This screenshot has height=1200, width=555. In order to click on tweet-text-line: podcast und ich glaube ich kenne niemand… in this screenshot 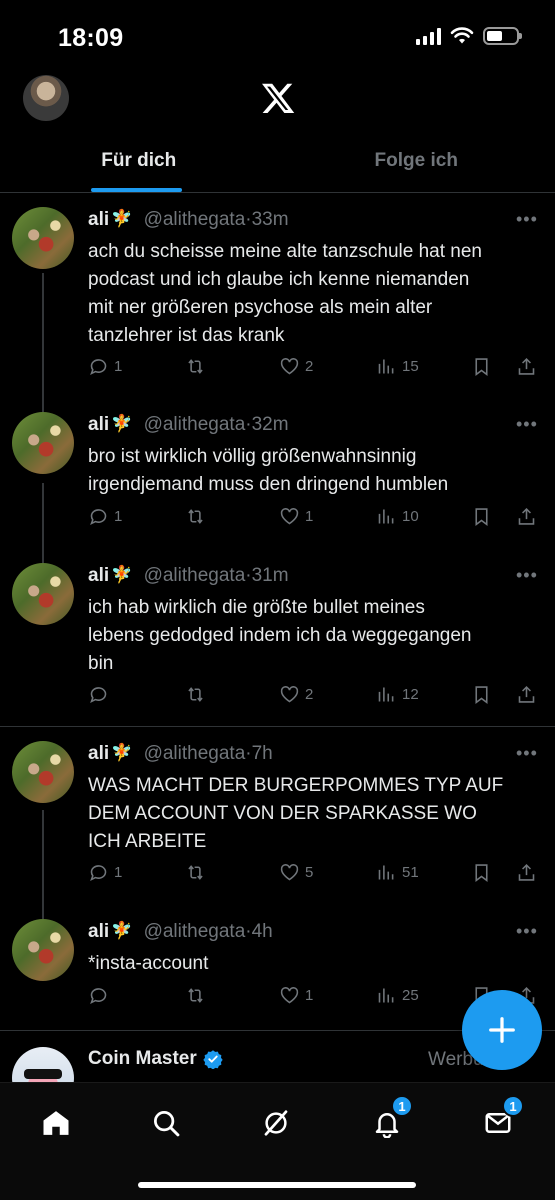, I will do `click(279, 279)`.